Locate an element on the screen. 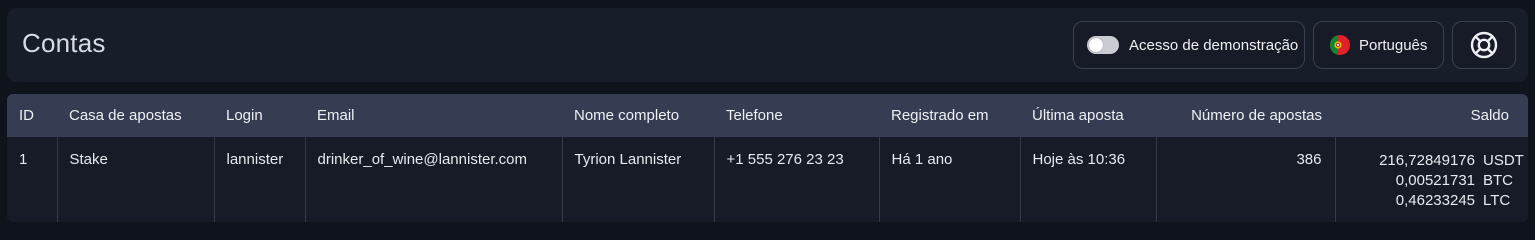 This screenshot has height=240, width=1535. balance-amount: 216,72849176 is located at coordinates (1427, 160).